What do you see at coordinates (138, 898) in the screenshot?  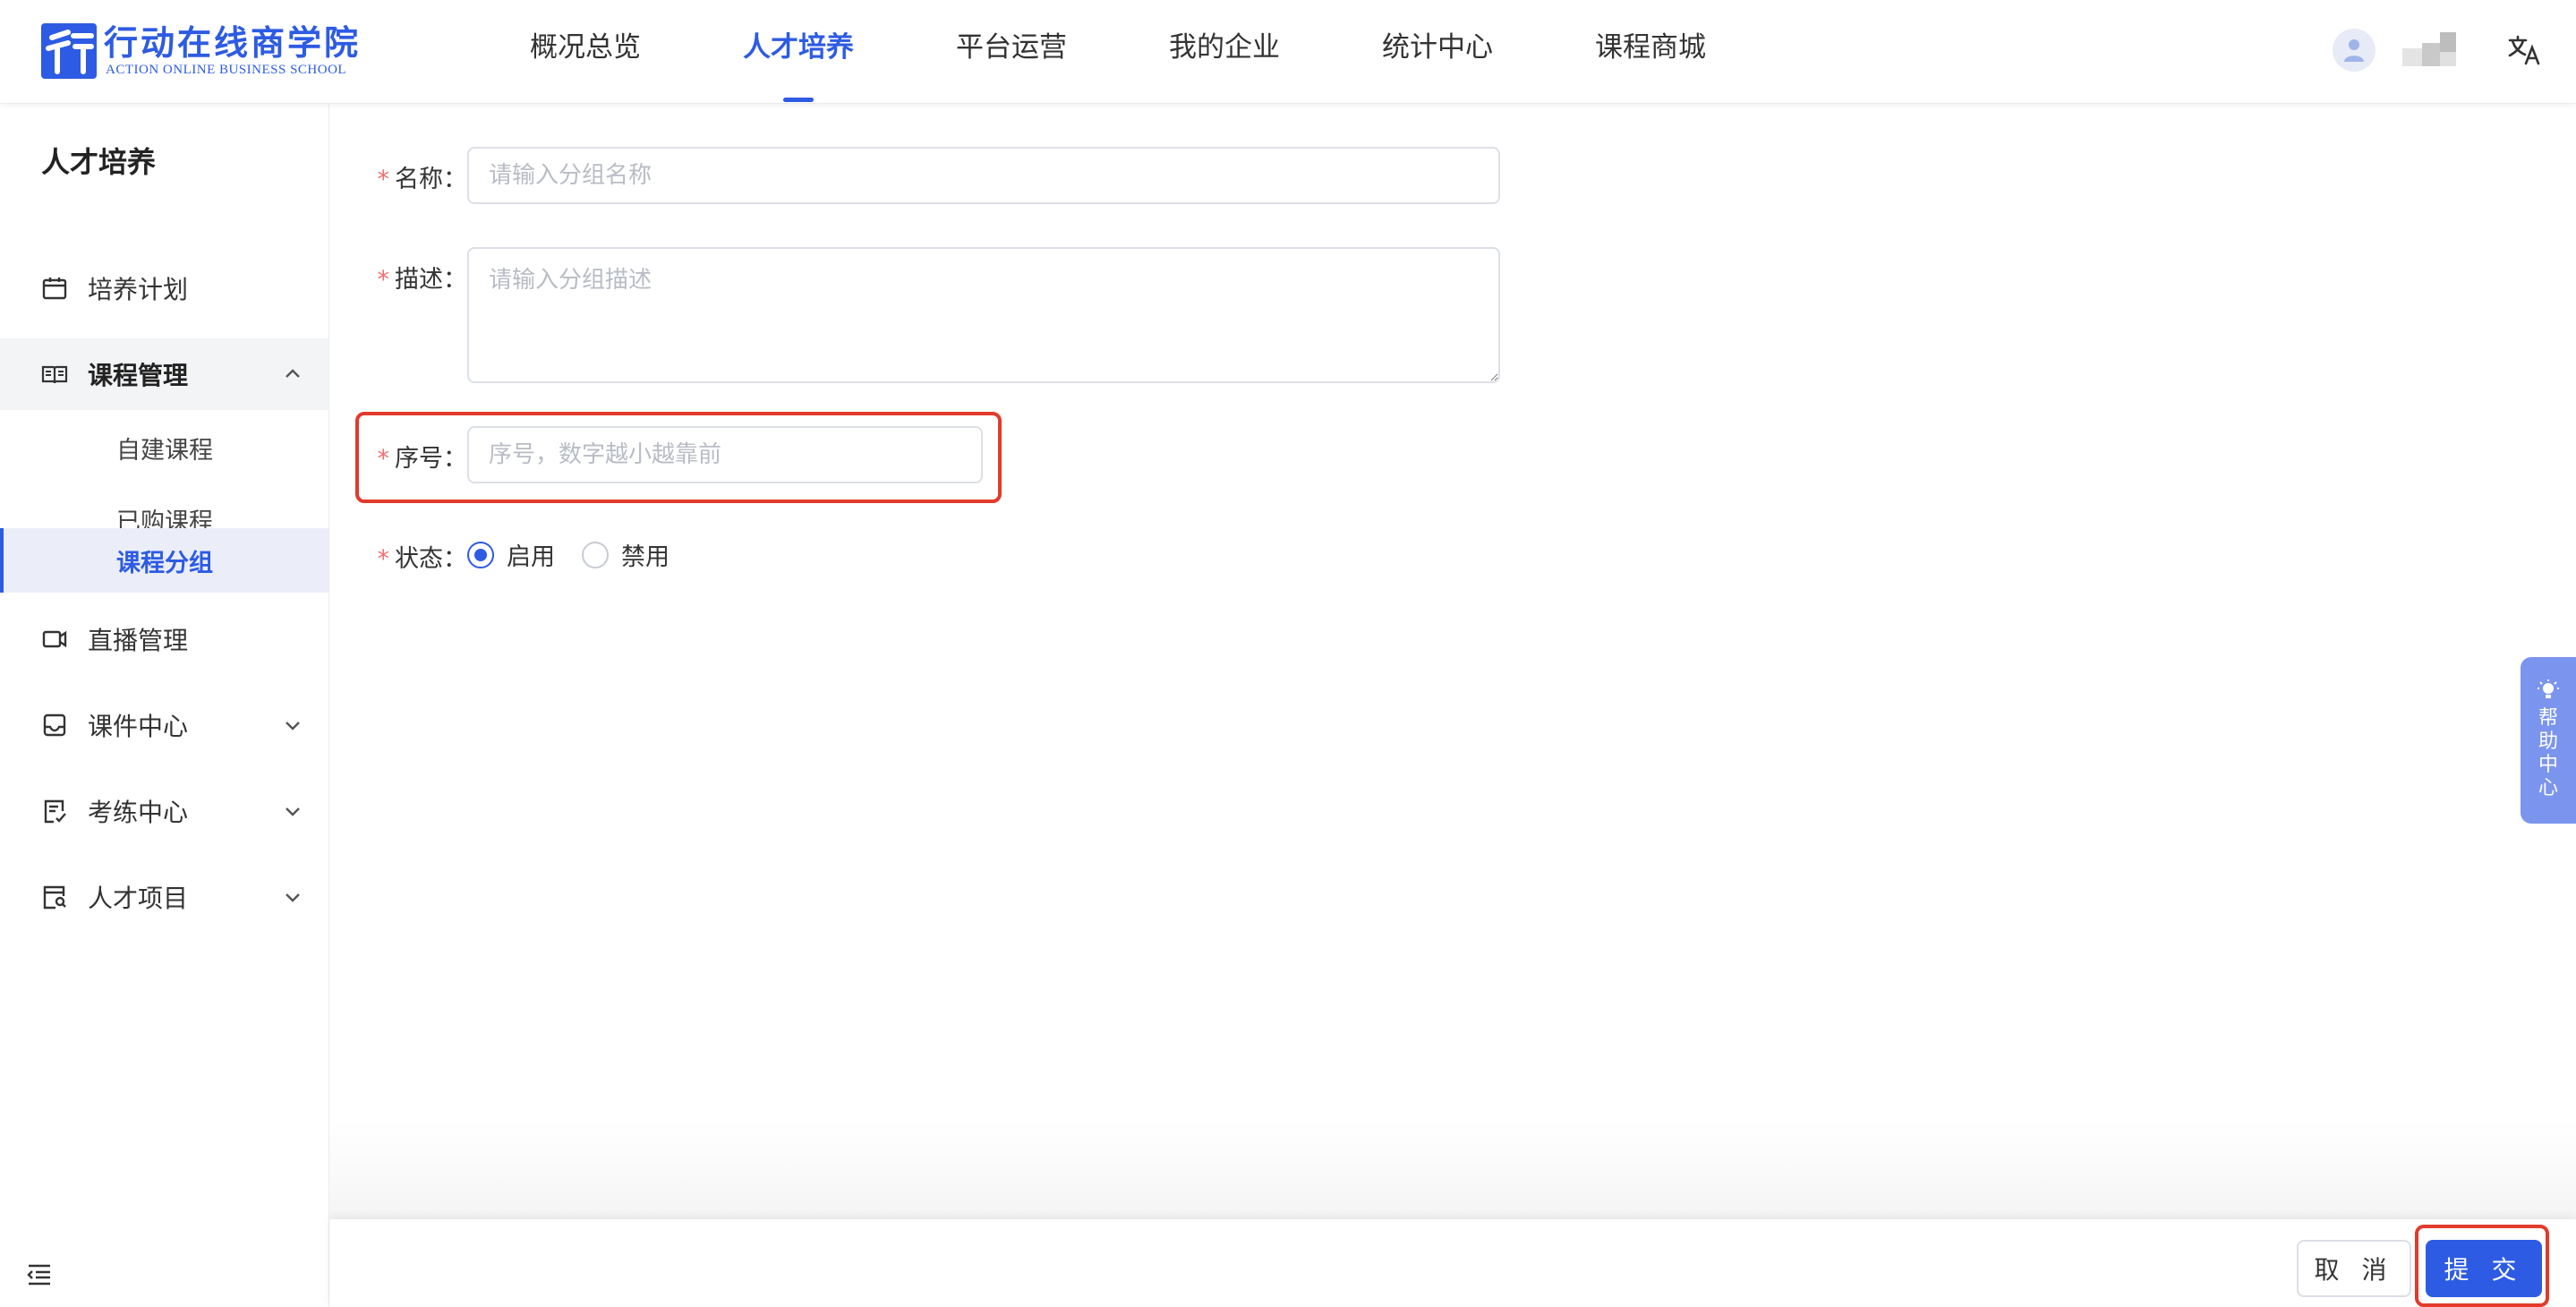 I see `sidebar-item-label: 人才项目` at bounding box center [138, 898].